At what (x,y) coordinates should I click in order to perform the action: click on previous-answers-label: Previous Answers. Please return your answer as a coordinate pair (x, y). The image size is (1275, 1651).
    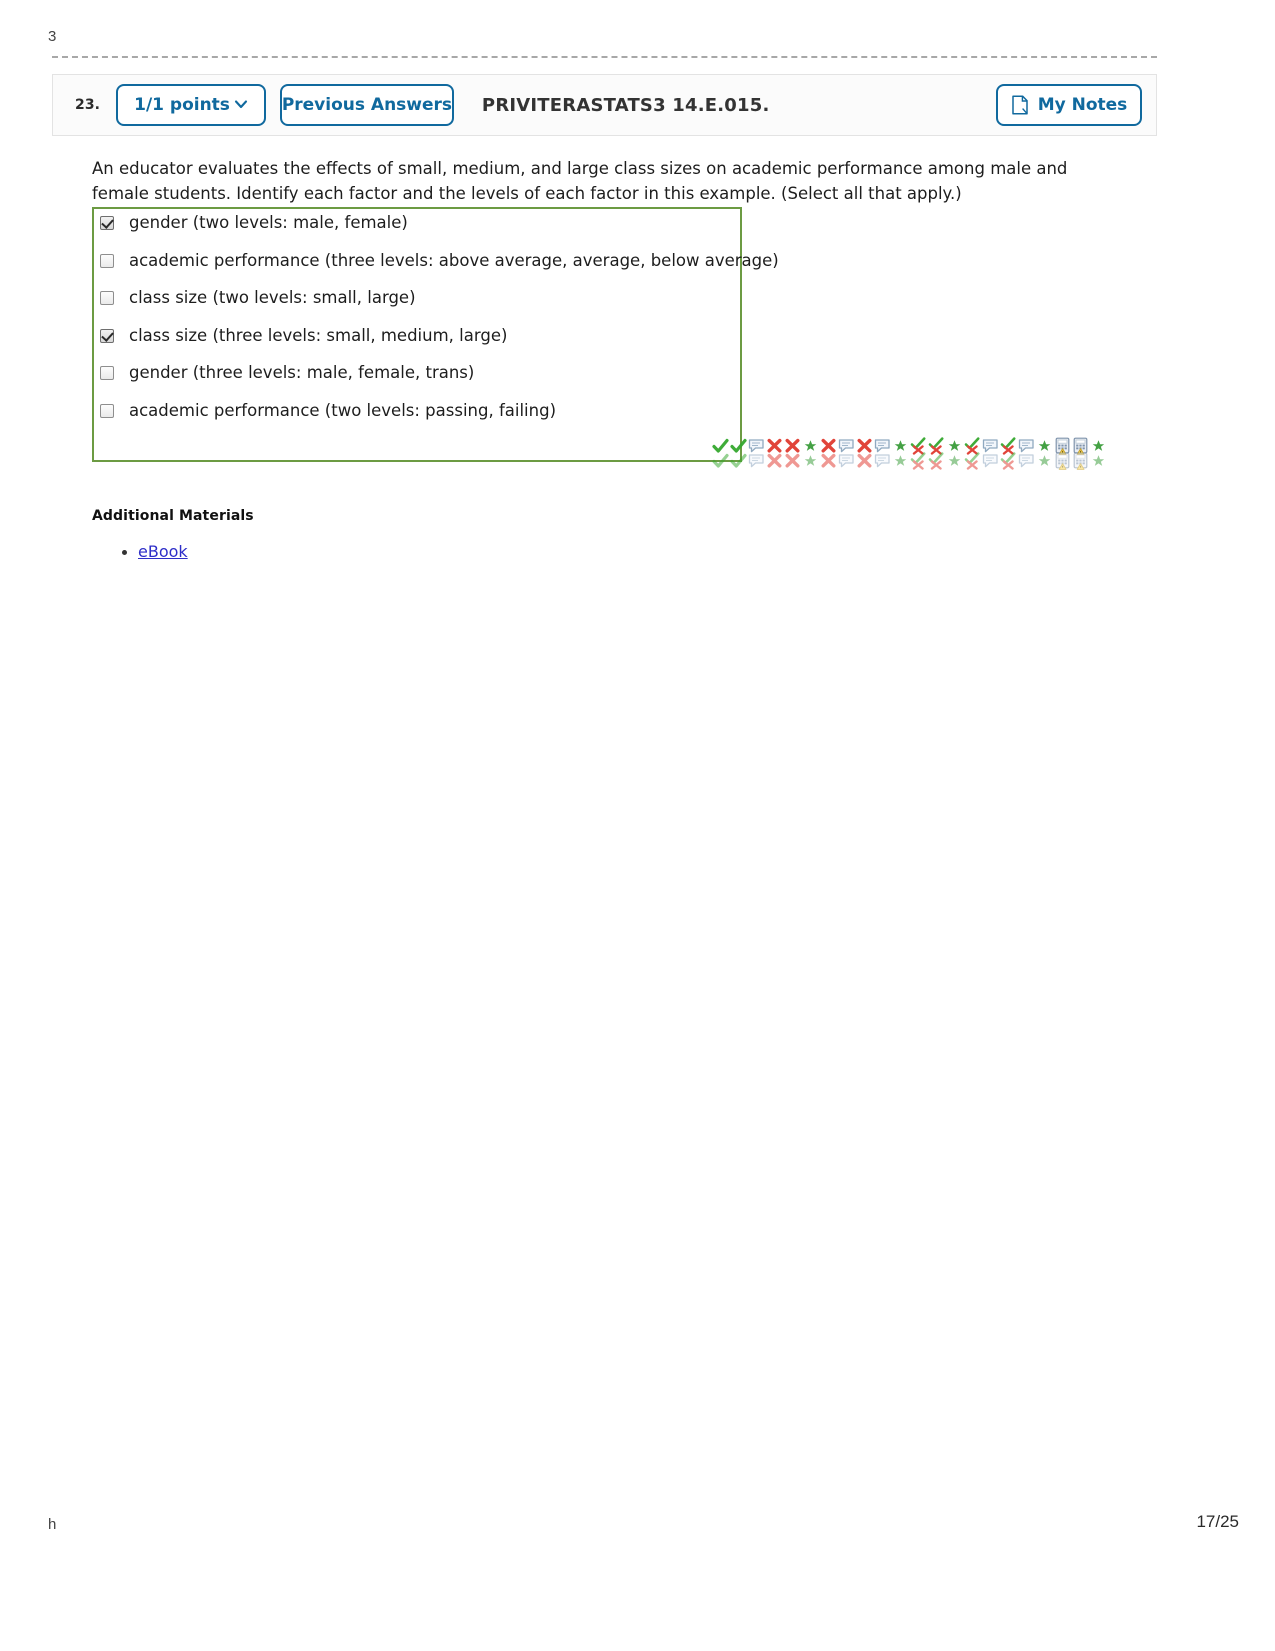
    Looking at the image, I should click on (367, 105).